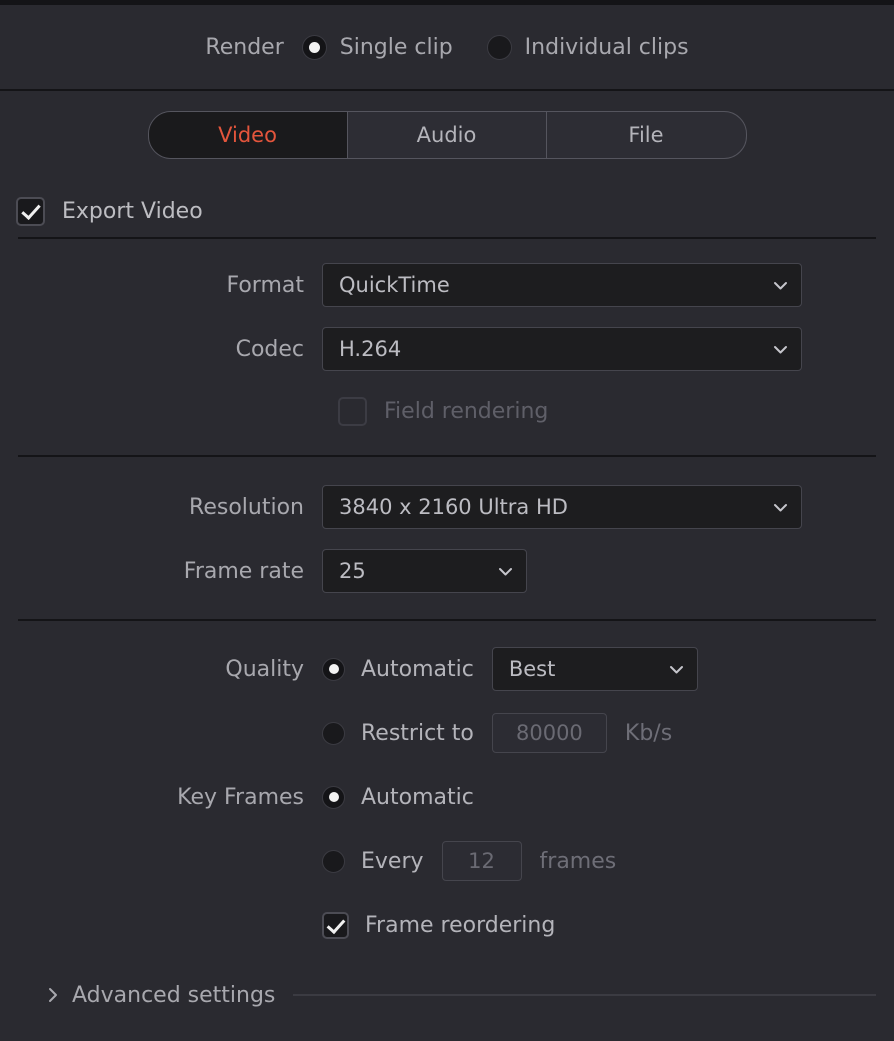 Image resolution: width=894 pixels, height=1041 pixels. What do you see at coordinates (584, 995) in the screenshot?
I see `advanced-settings-rule` at bounding box center [584, 995].